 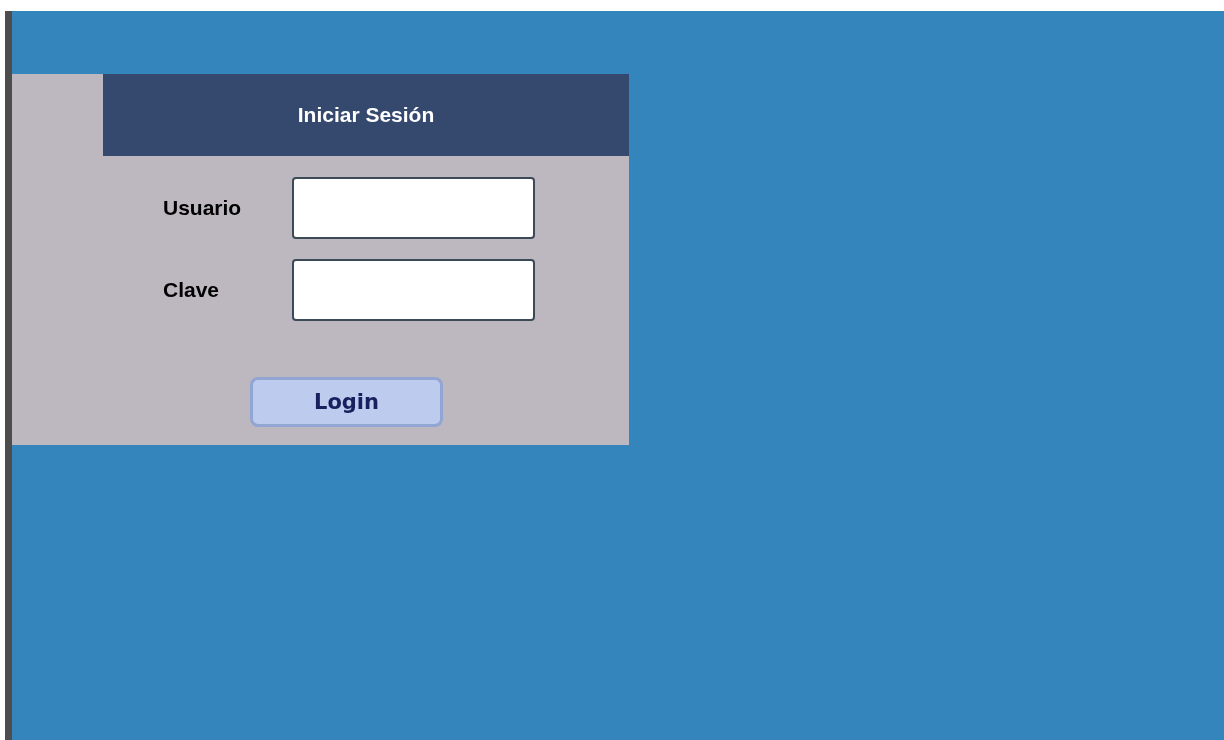 What do you see at coordinates (203, 208) in the screenshot?
I see `field-label: Usuario` at bounding box center [203, 208].